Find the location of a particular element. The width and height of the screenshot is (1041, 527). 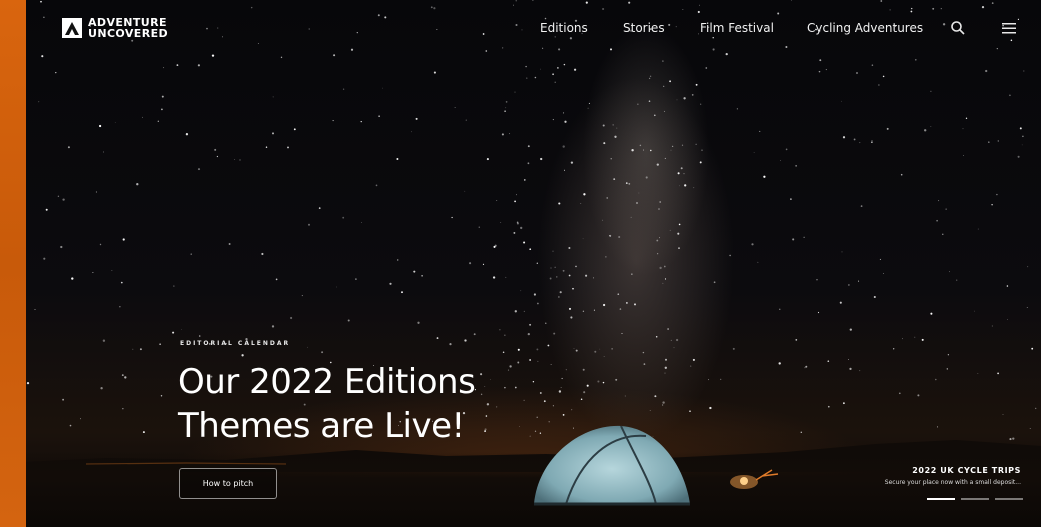

hamburger-menu-icon is located at coordinates (1009, 28).